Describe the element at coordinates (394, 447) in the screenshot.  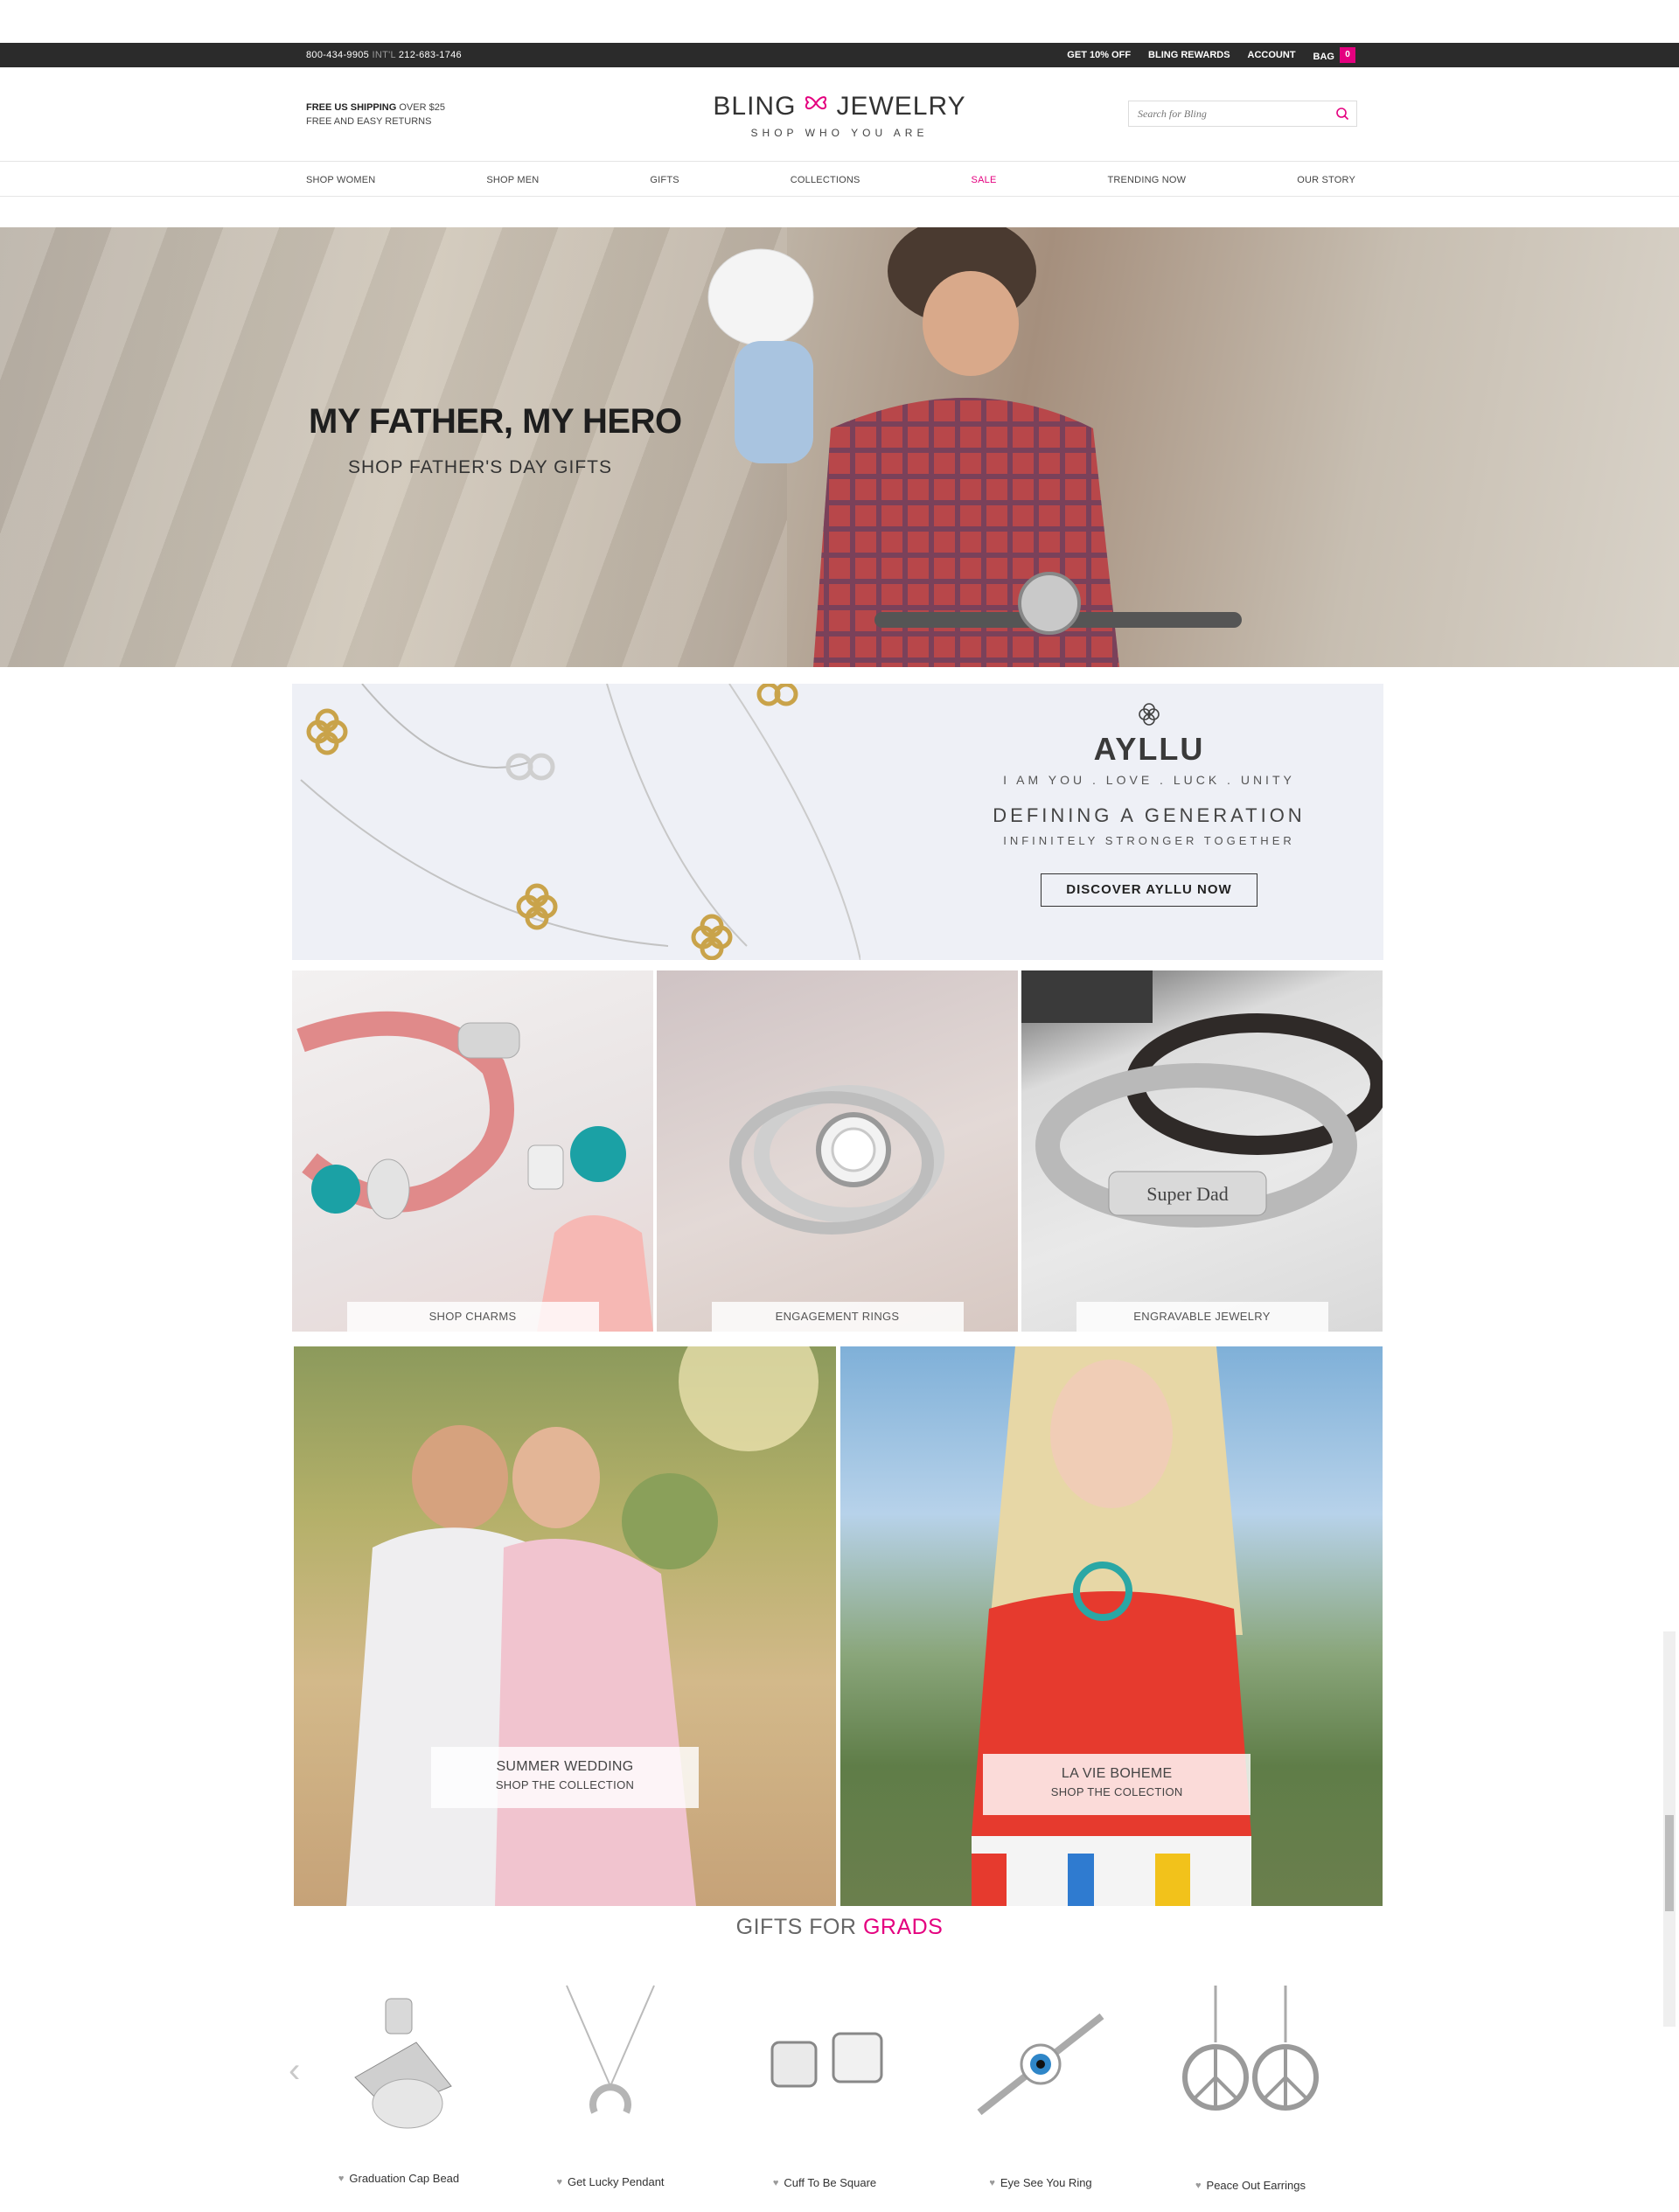
I see `hero-background` at that location.